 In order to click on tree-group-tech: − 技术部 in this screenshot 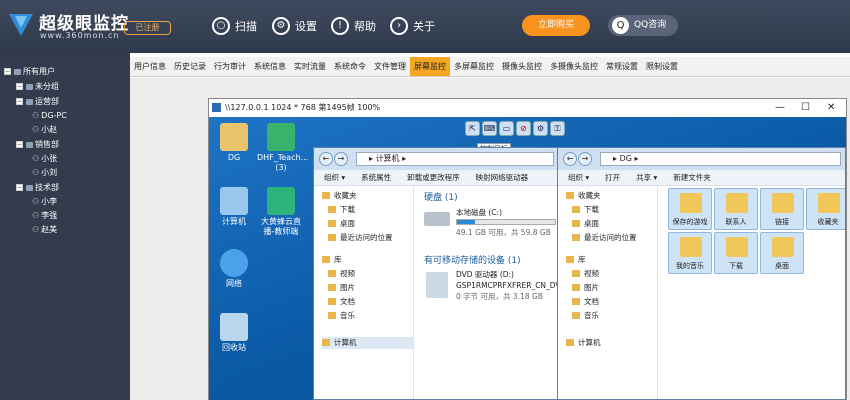, I will do `click(37, 187)`.